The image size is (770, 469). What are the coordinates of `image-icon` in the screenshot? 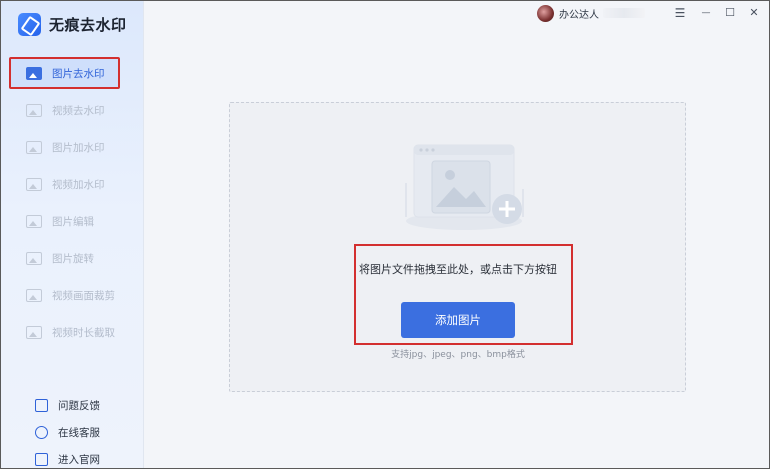 It's located at (34, 73).